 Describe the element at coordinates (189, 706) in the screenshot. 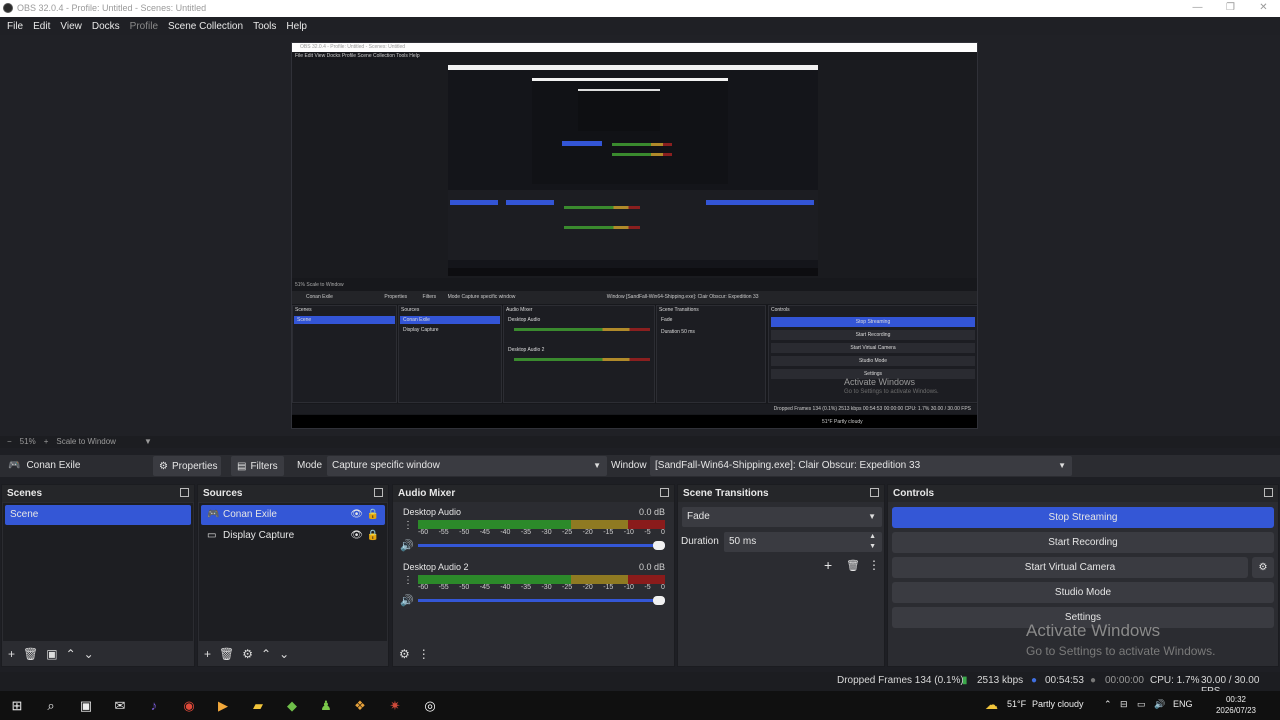

I see `chrome-icon: ◉` at that location.